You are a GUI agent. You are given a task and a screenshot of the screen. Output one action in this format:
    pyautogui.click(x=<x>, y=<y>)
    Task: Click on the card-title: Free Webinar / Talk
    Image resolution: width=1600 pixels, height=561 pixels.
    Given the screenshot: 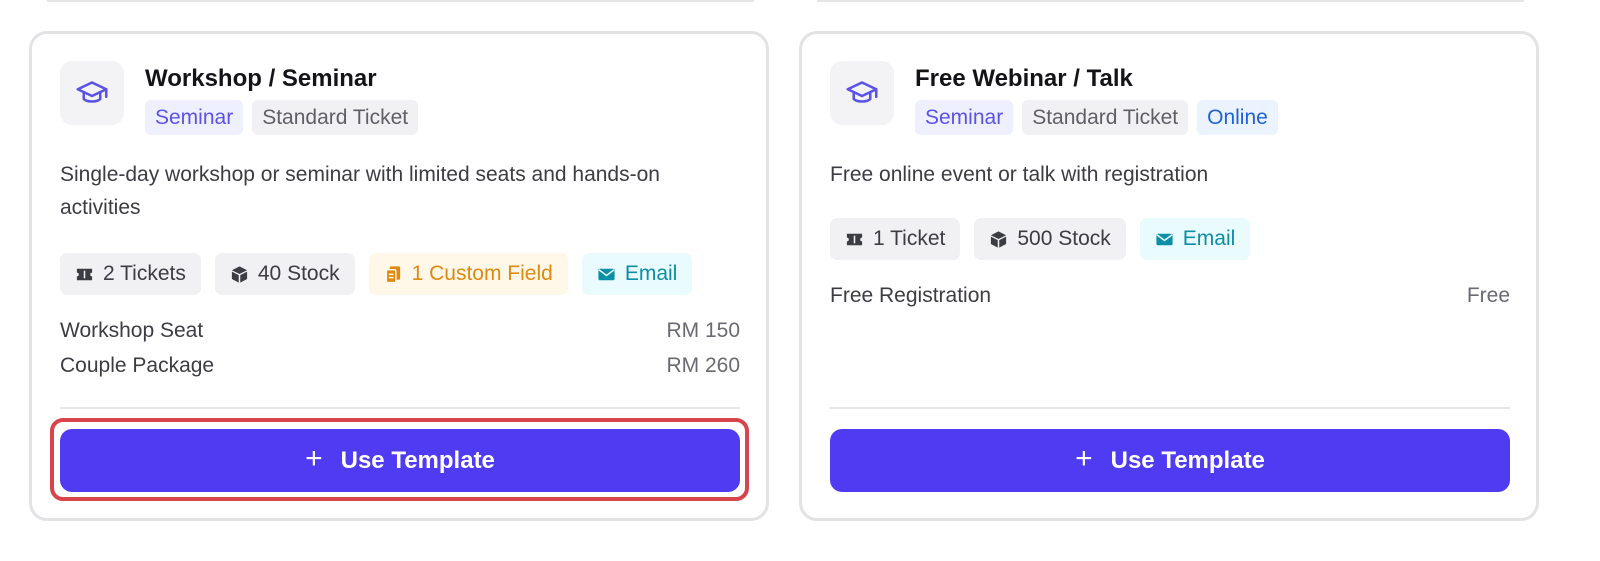 What is the action you would take?
    pyautogui.click(x=1024, y=78)
    